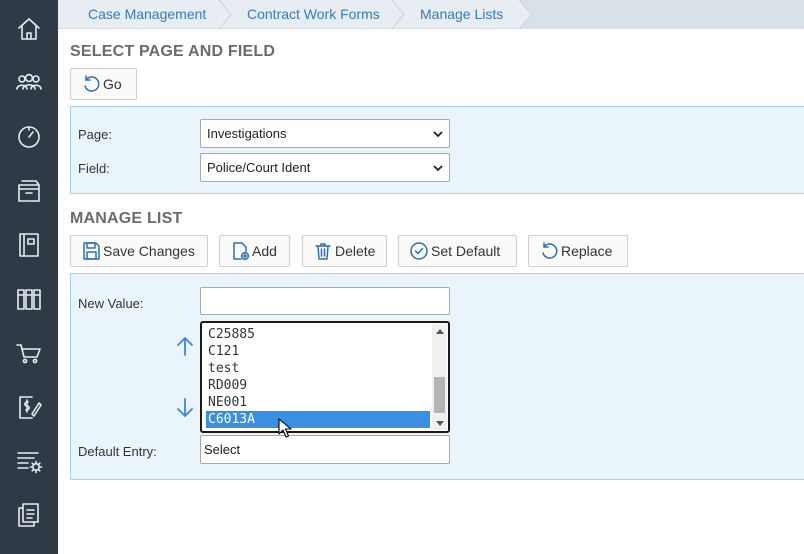  I want to click on sidebar-item-documents, so click(29, 515).